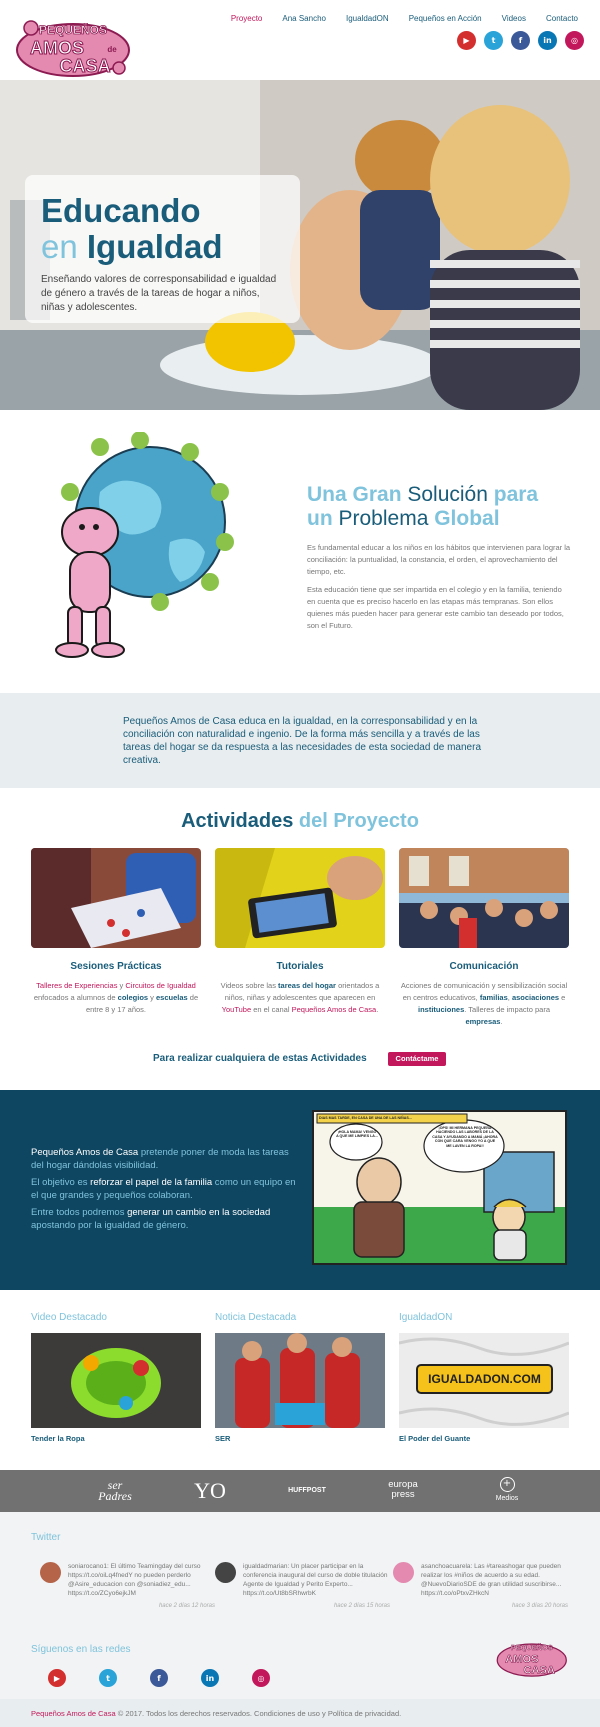 The width and height of the screenshot is (600, 1727). What do you see at coordinates (484, 966) in the screenshot?
I see `activity-name: Comunicación` at bounding box center [484, 966].